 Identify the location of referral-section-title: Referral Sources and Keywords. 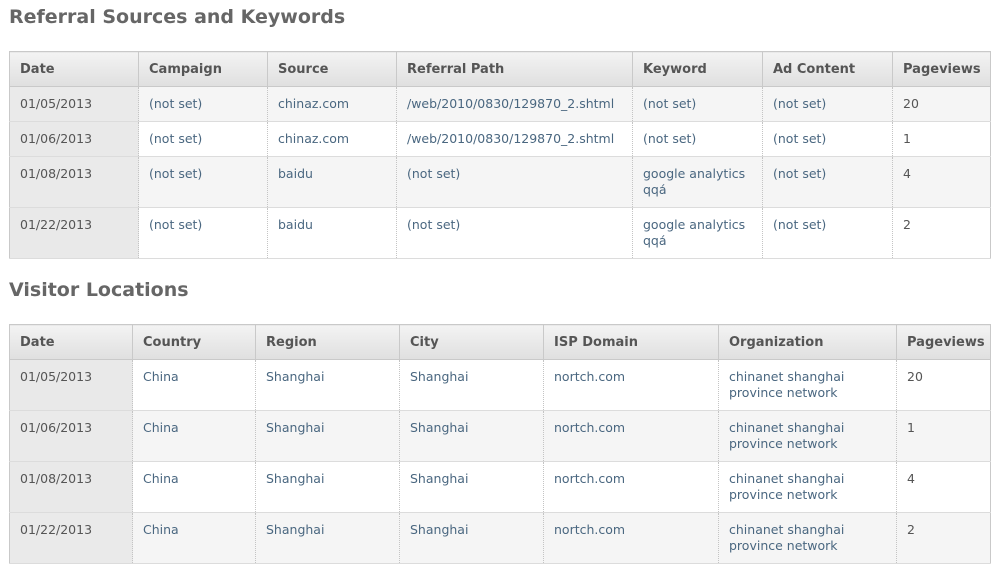
(177, 17).